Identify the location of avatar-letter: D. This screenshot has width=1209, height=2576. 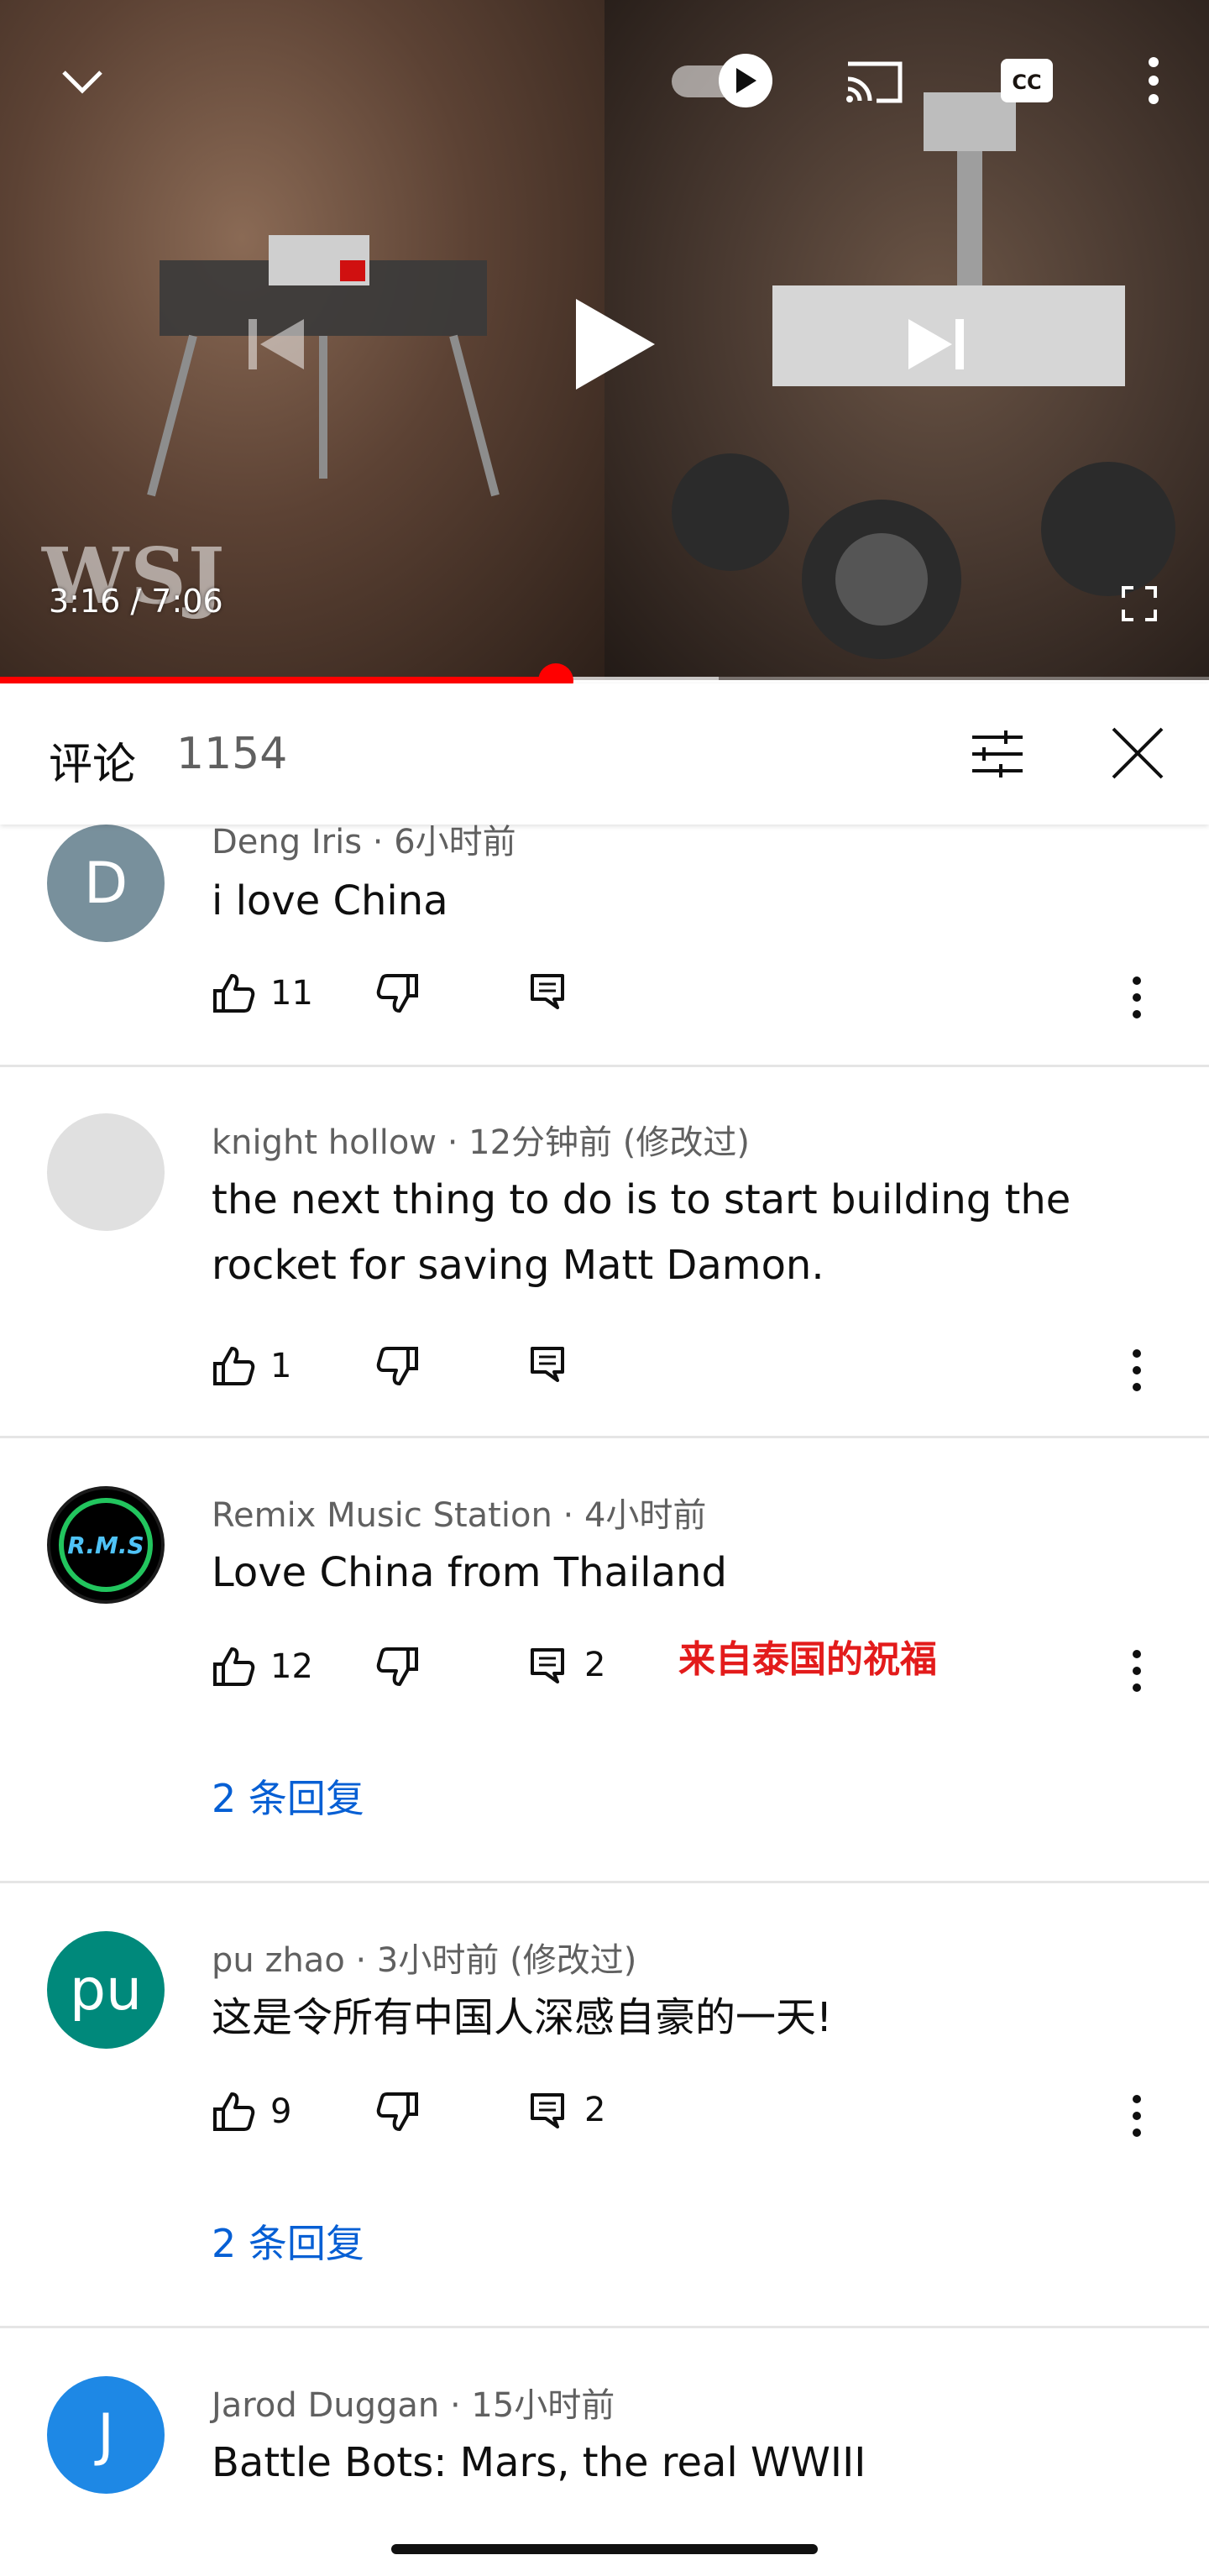
(105, 884).